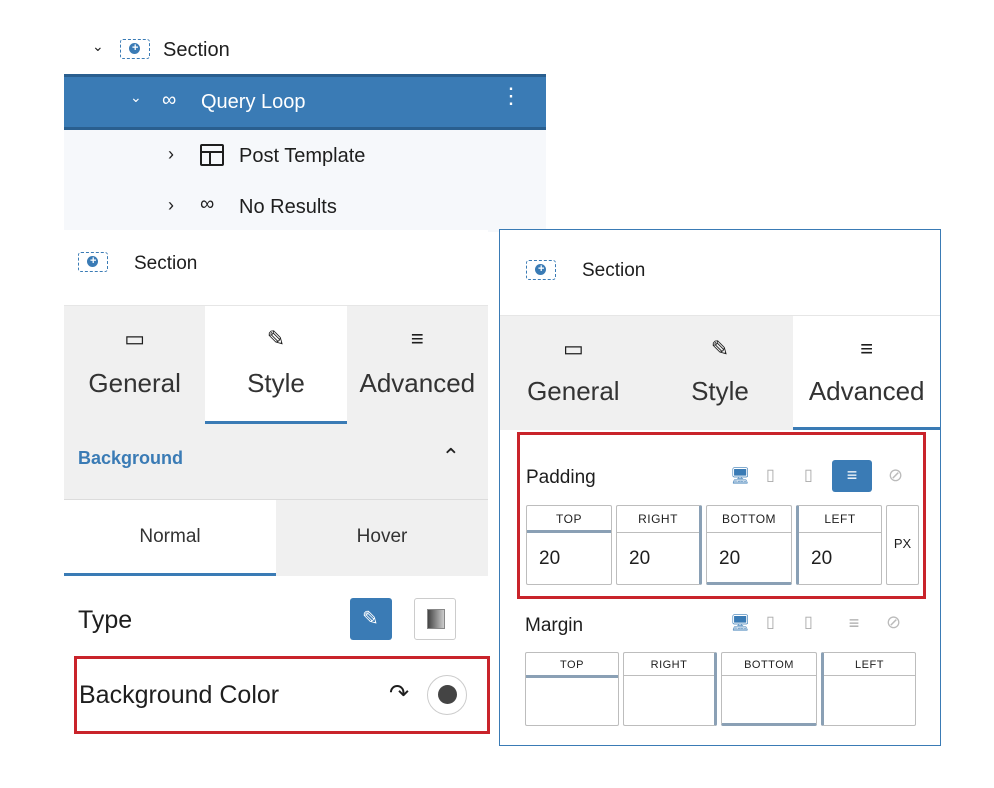 The image size is (994, 788). I want to click on globe-icon, so click(447, 694).